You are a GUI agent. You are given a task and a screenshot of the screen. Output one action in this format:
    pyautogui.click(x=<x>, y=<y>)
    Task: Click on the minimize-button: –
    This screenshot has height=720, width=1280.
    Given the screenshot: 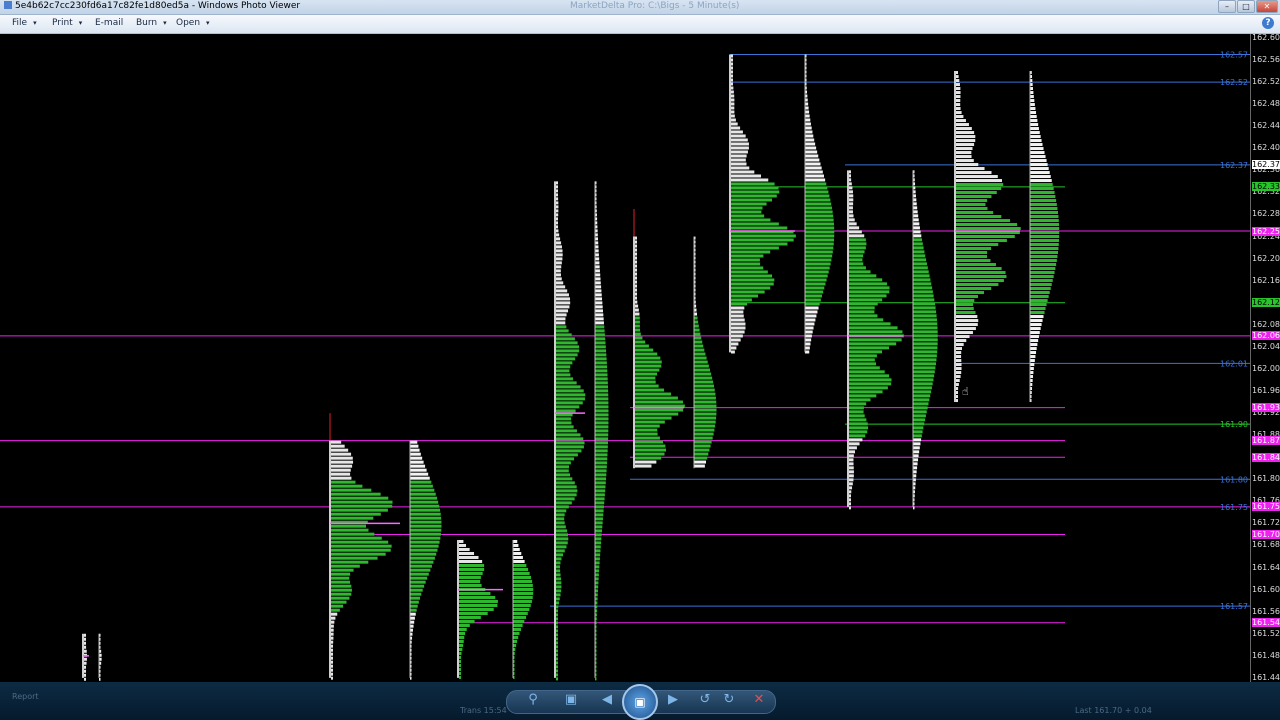 What is the action you would take?
    pyautogui.click(x=1227, y=6)
    